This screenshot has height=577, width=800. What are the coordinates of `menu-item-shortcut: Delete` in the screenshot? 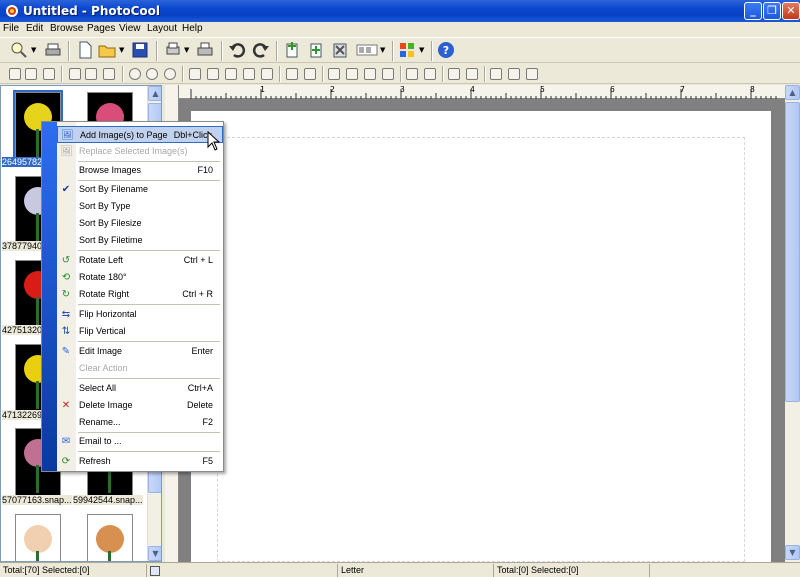 It's located at (199, 405).